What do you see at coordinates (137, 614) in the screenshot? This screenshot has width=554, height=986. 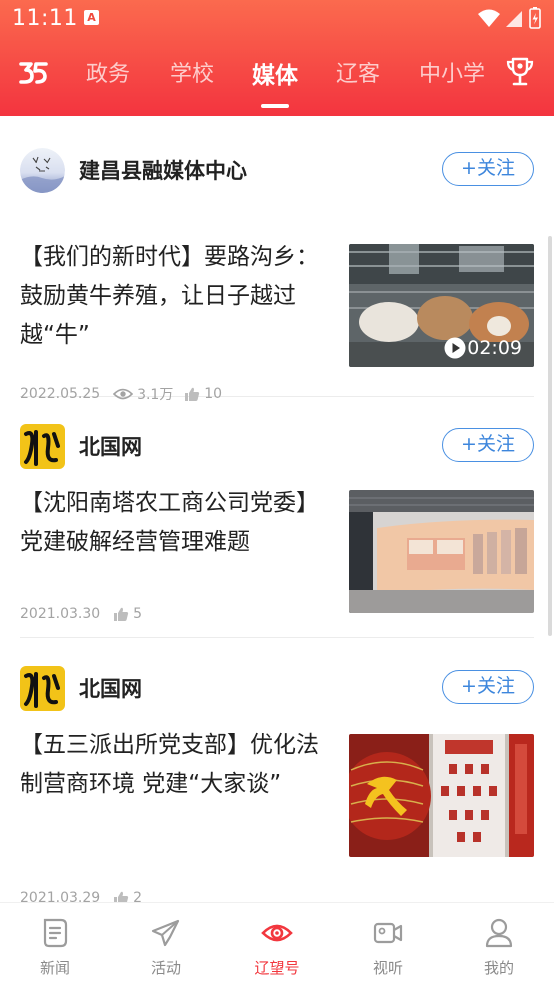 I see `article-likes: 5` at bounding box center [137, 614].